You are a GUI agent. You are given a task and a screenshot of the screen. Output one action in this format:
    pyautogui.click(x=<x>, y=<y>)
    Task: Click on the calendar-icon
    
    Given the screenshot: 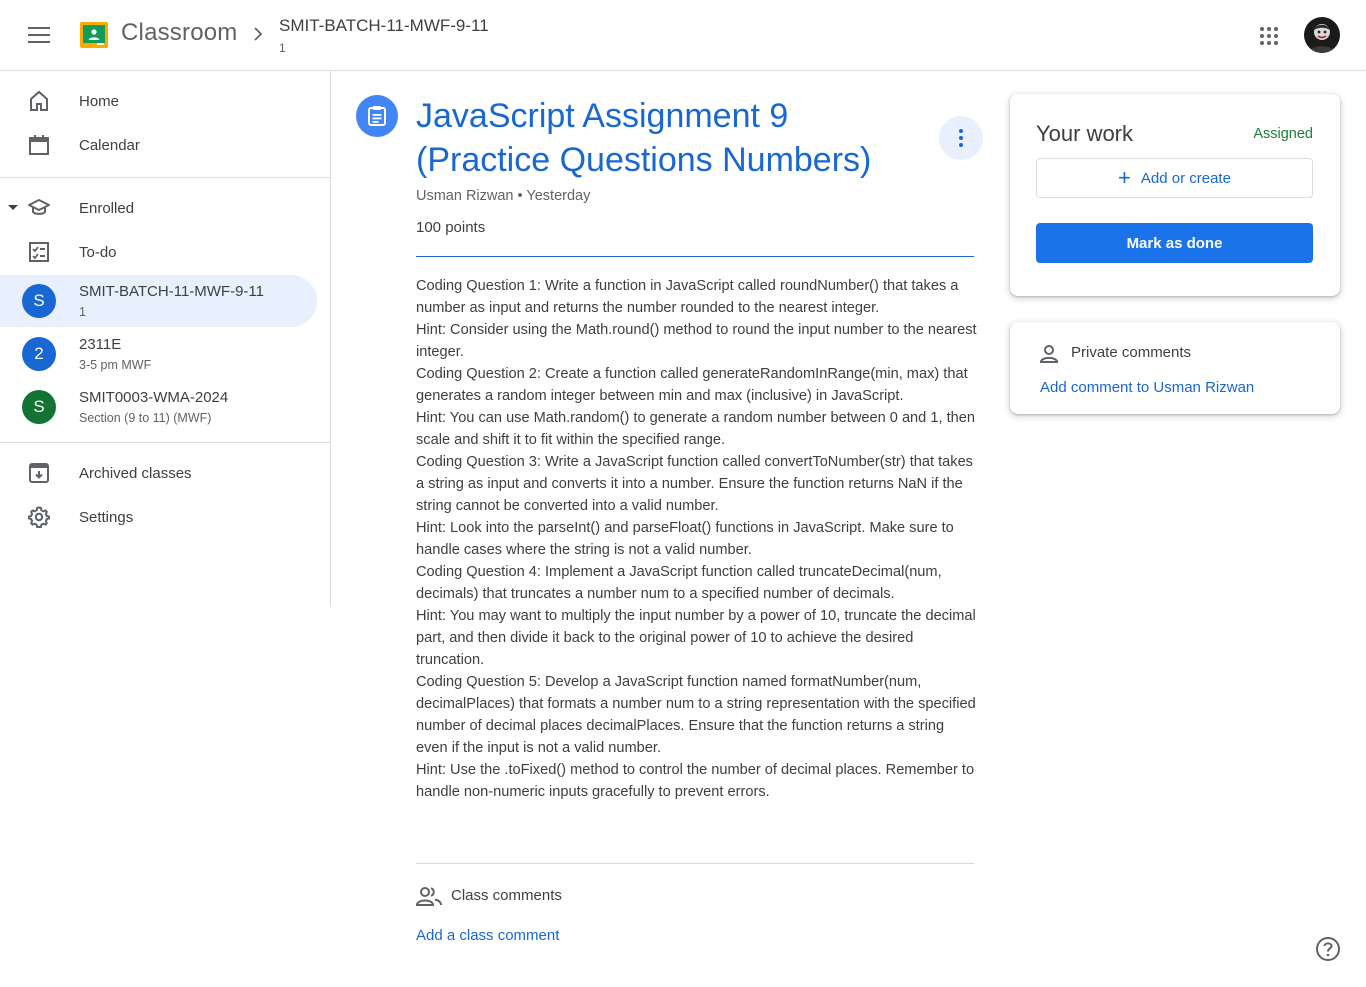 What is the action you would take?
    pyautogui.click(x=39, y=145)
    